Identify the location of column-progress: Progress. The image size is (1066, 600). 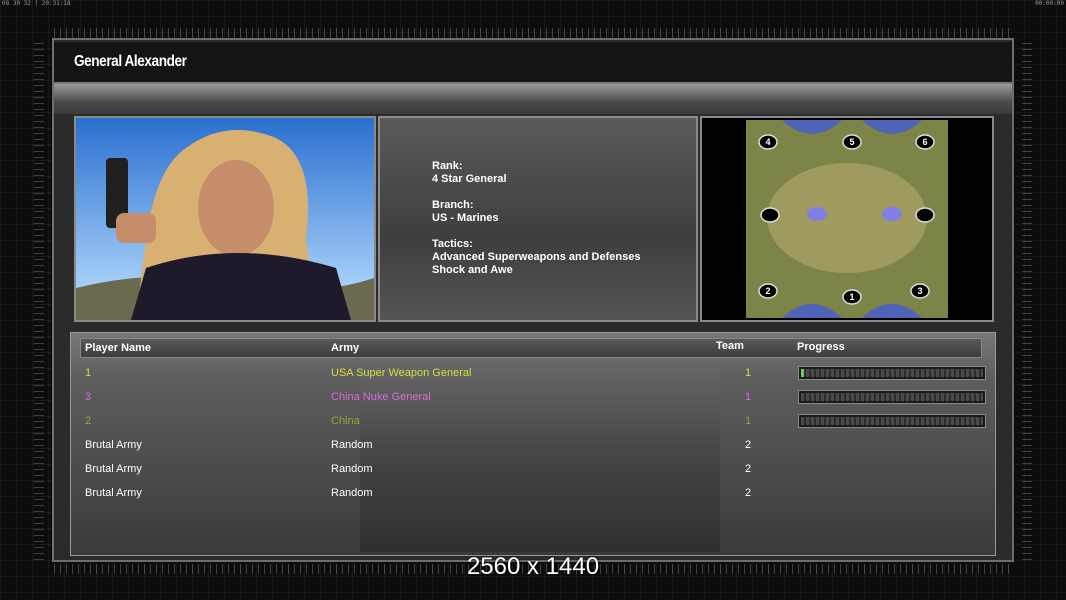
(821, 347).